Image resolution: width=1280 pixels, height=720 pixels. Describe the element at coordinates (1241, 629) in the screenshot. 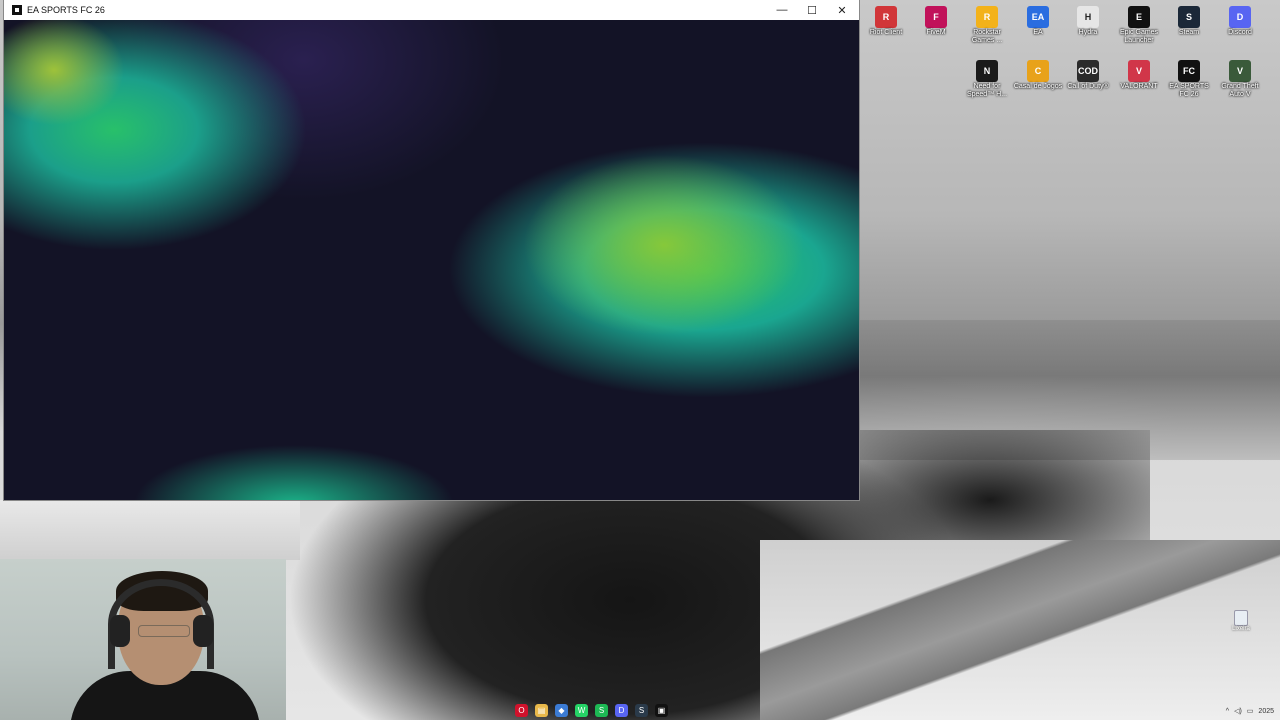

I see `recycle-bin-label: Lixeira` at that location.